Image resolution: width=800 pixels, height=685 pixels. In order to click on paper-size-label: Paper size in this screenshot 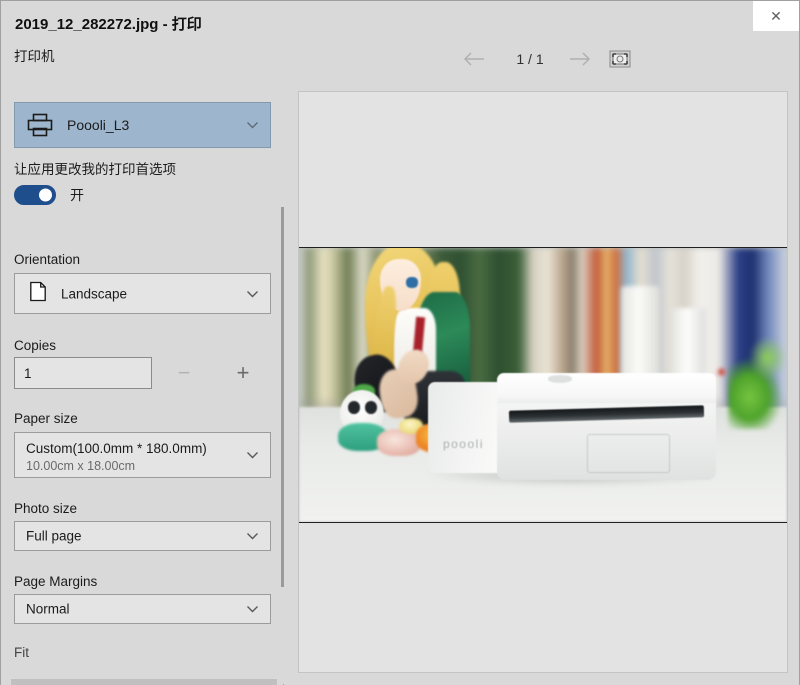, I will do `click(46, 418)`.